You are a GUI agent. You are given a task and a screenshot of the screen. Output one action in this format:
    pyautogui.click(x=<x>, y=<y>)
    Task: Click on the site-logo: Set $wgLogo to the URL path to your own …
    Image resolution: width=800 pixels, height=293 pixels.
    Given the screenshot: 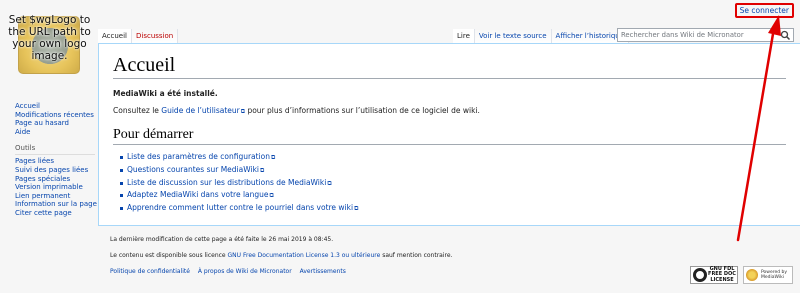 What is the action you would take?
    pyautogui.click(x=49, y=44)
    